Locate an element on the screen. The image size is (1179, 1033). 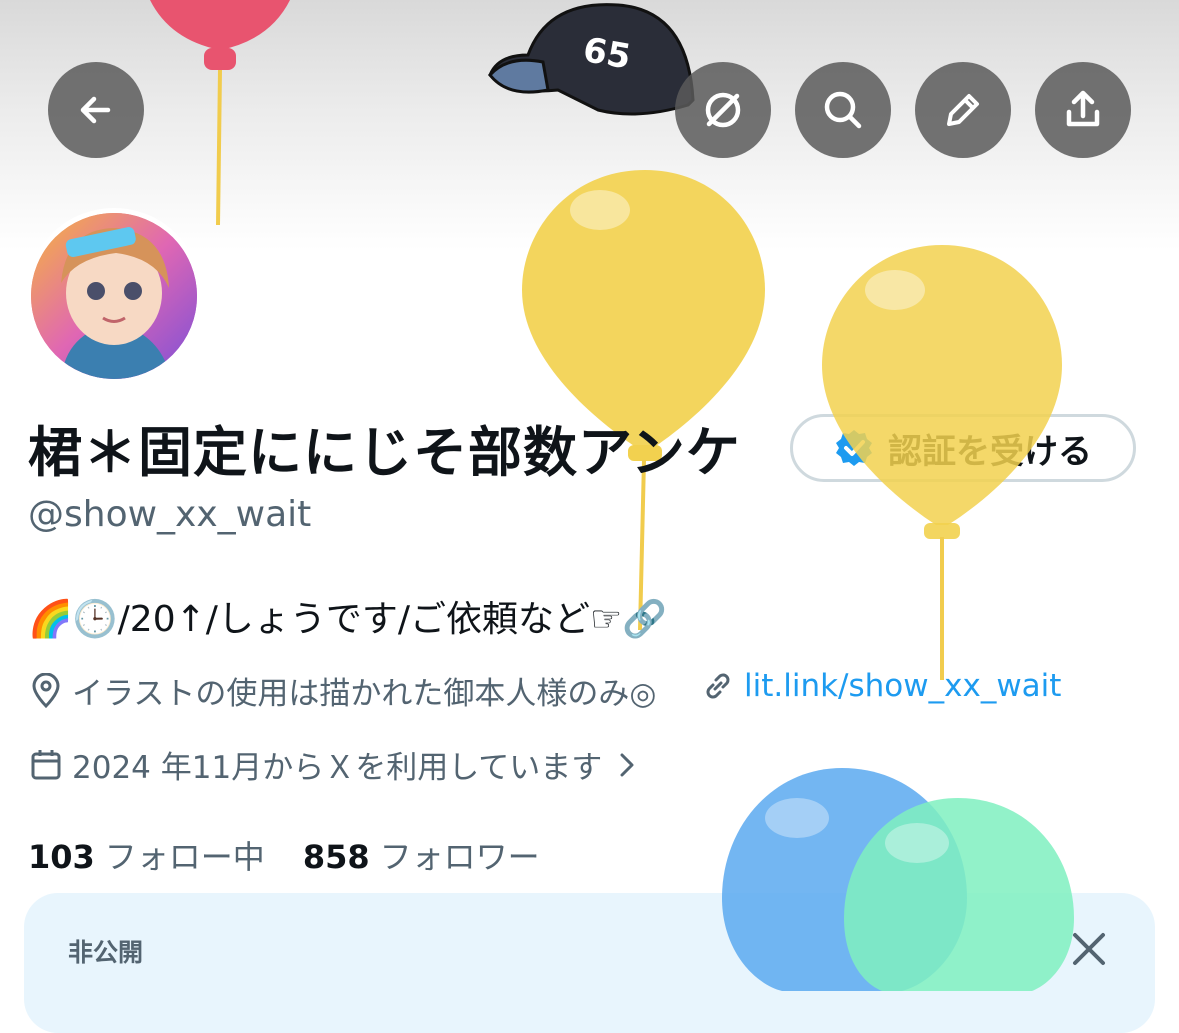
following-link: 103 フォロー中 is located at coordinates (165, 857).